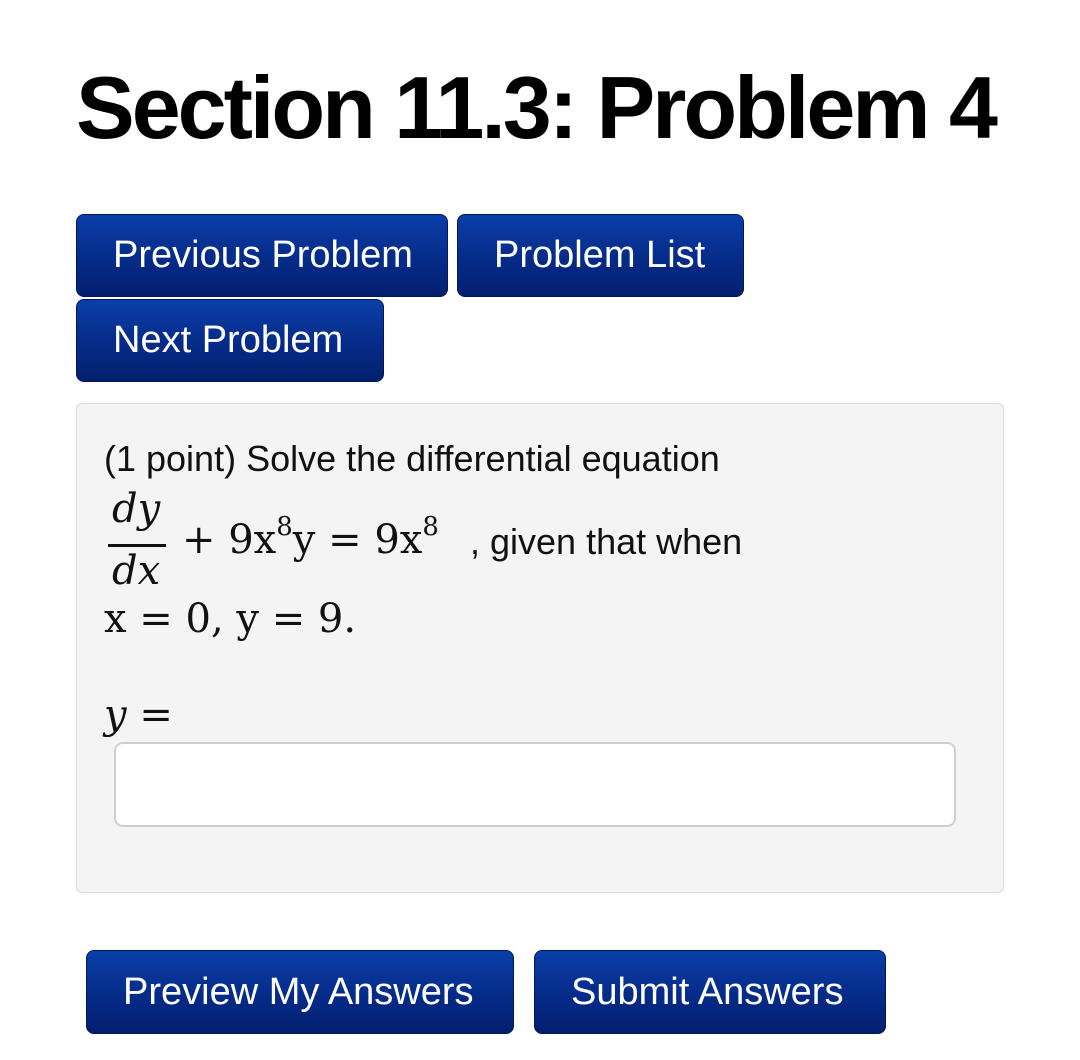 The image size is (1080, 1060). Describe the element at coordinates (284, 526) in the screenshot. I see `exponent-1: 8` at that location.